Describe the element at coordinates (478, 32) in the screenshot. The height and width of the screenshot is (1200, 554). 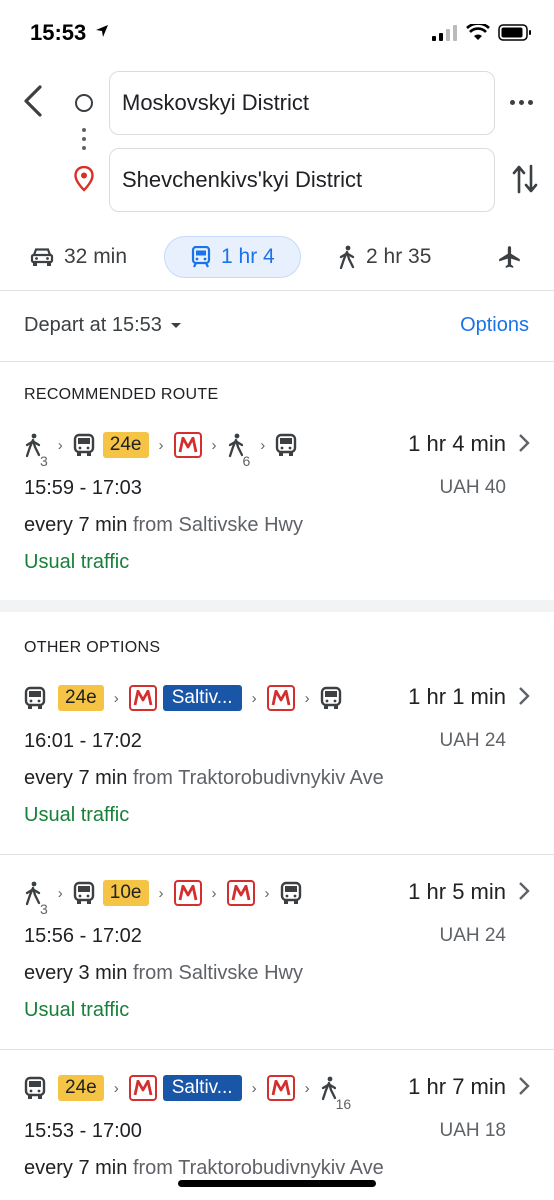
I see `wifi-icon` at that location.